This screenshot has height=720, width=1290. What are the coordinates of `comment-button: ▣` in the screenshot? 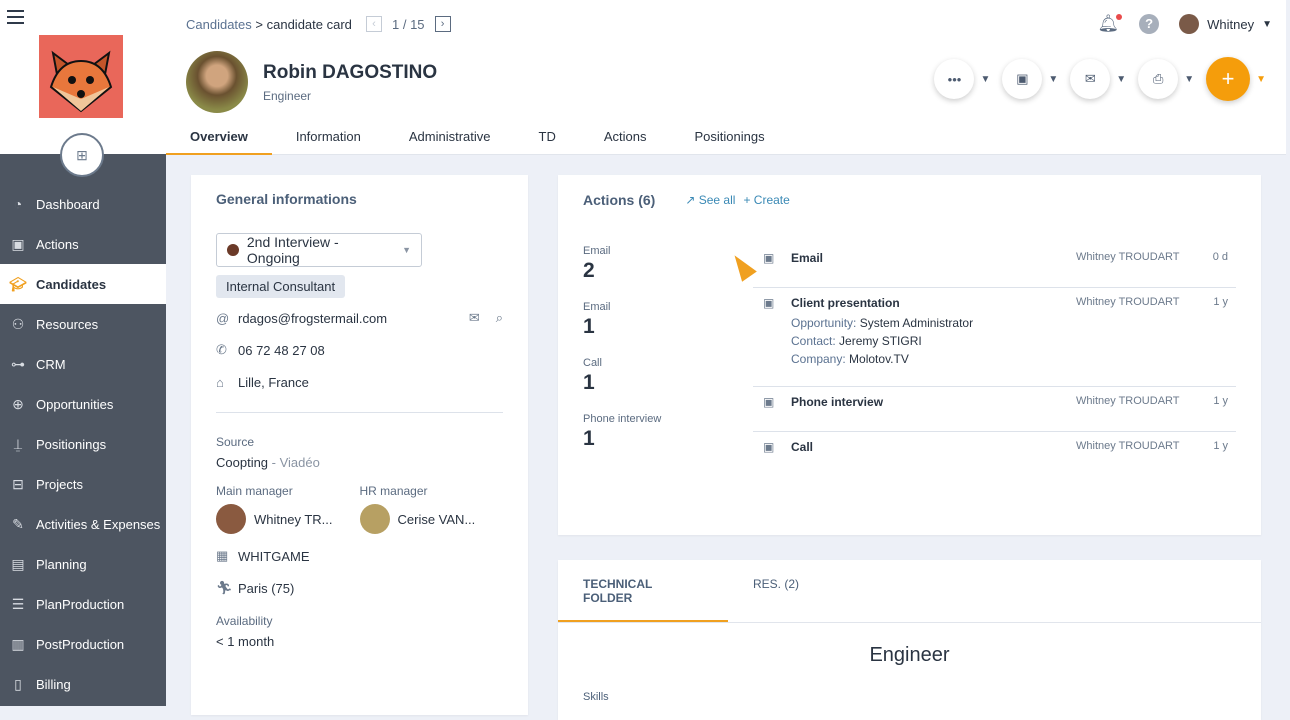 It's located at (1022, 79).